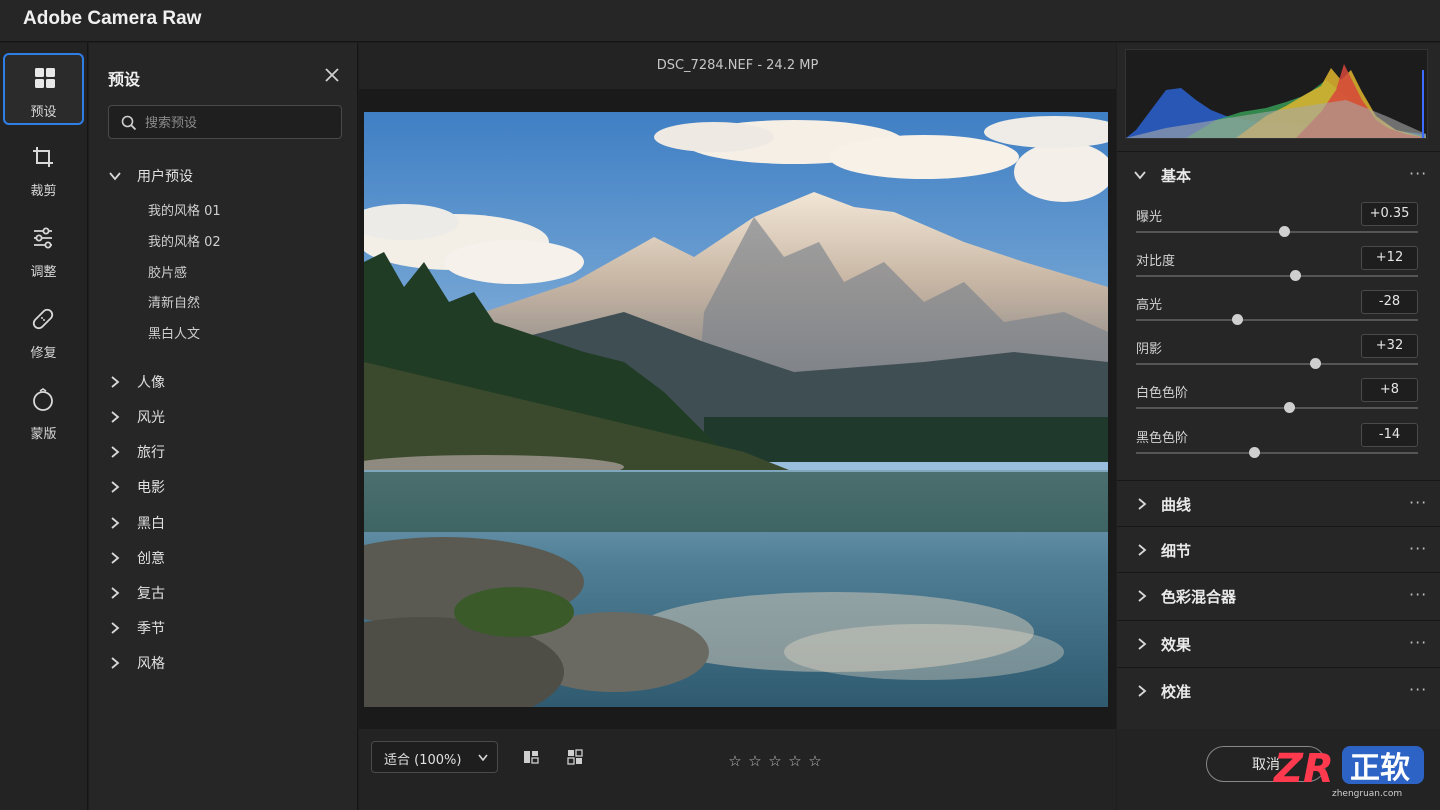  I want to click on group-style: 风格, so click(228, 663).